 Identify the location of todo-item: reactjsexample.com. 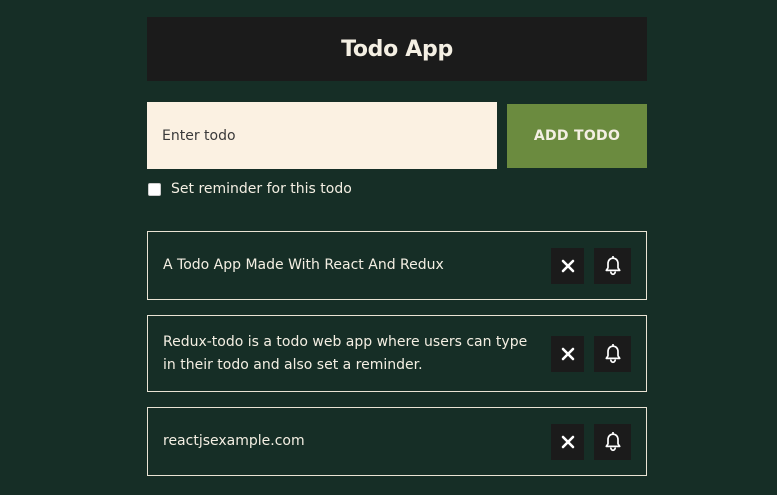
(397, 441).